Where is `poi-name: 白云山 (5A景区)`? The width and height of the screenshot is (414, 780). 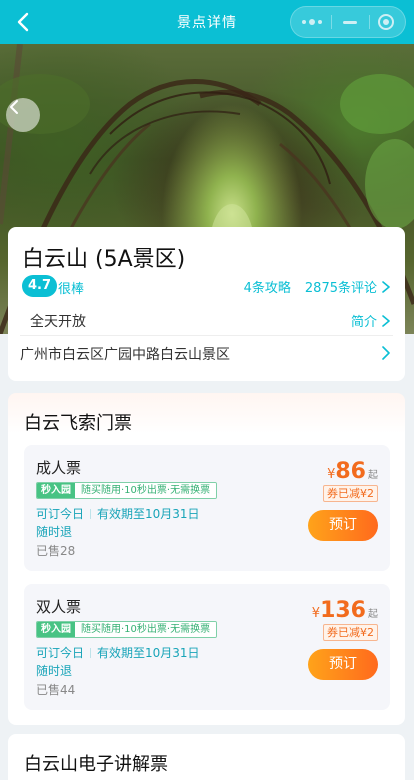 poi-name: 白云山 (5A景区) is located at coordinates (104, 259).